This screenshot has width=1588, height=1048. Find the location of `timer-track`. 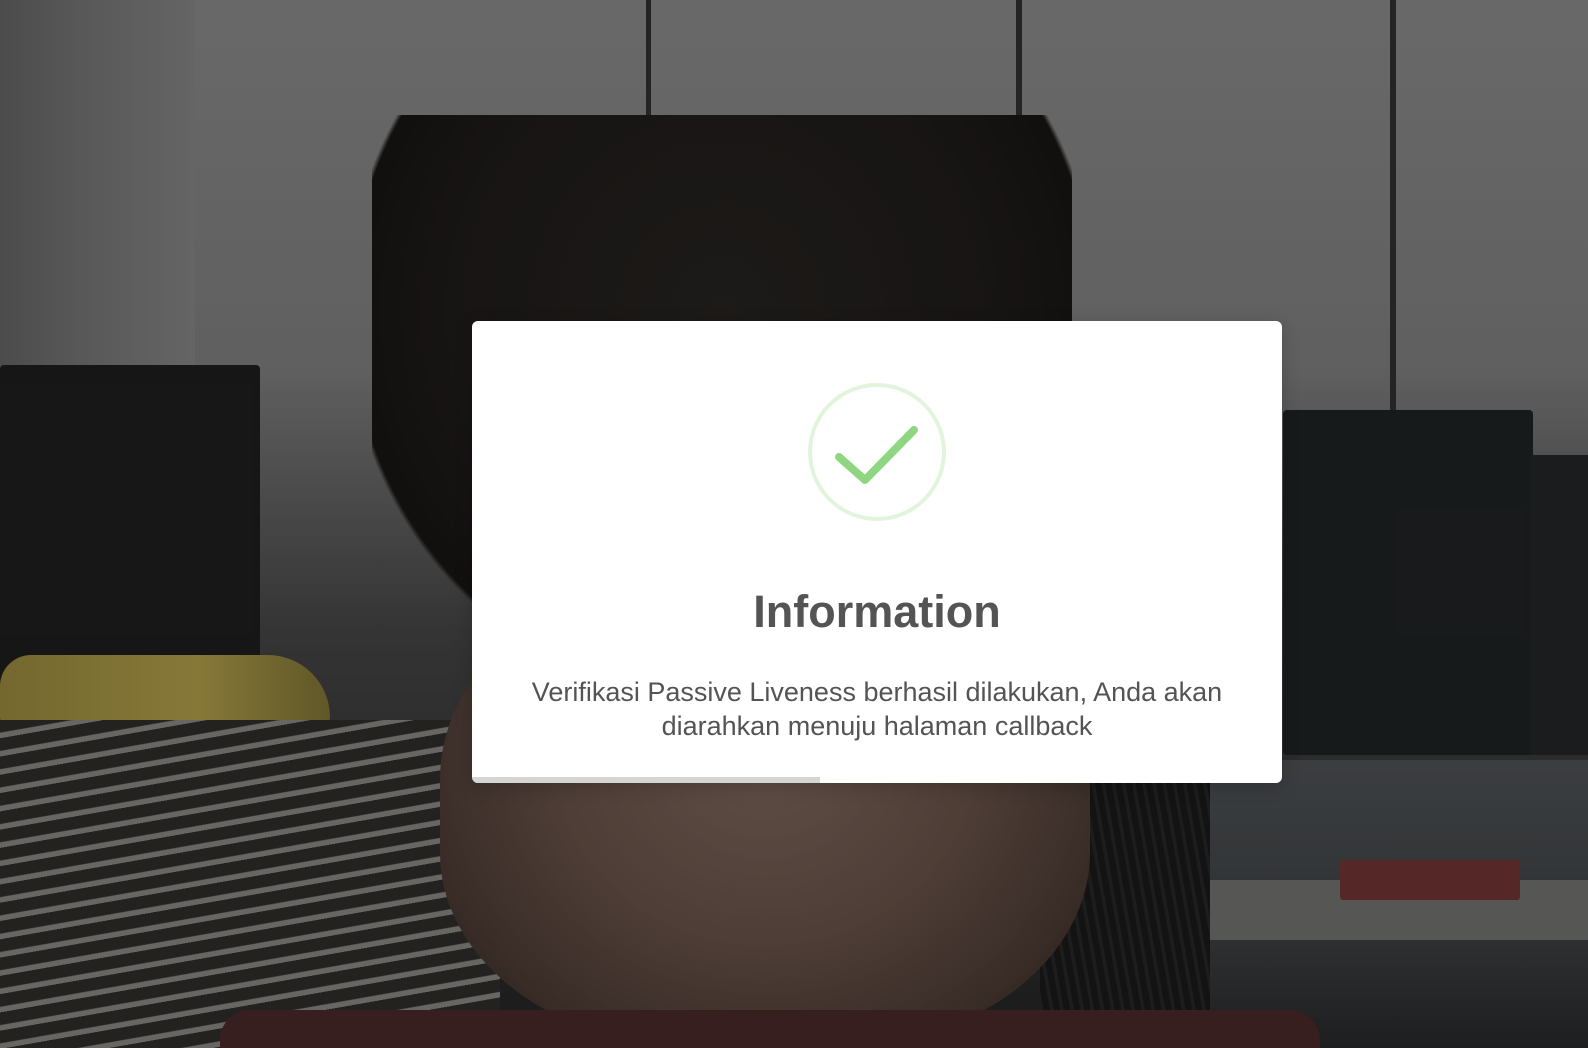

timer-track is located at coordinates (877, 780).